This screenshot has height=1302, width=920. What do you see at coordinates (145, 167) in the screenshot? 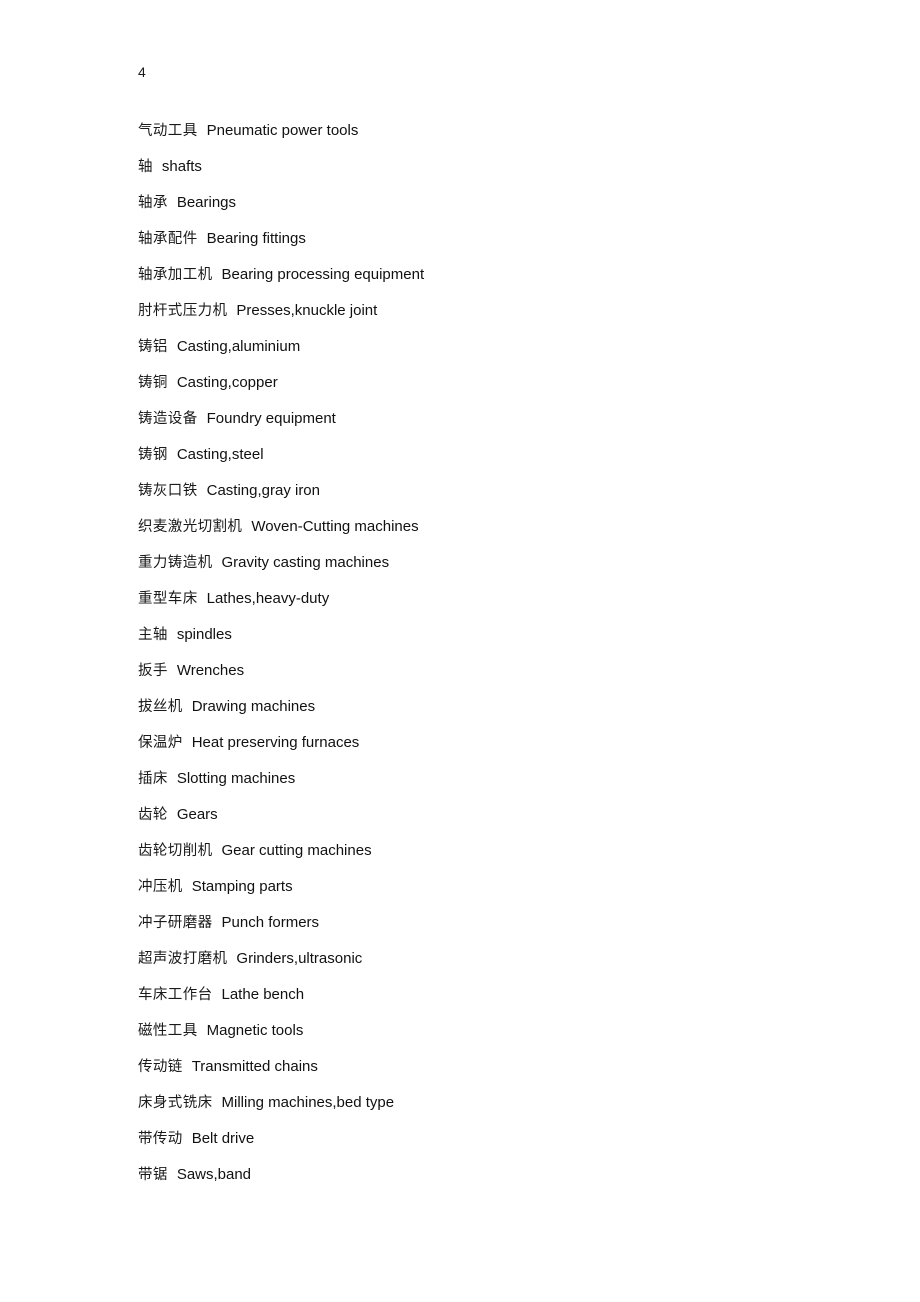
I see `glossary-term-zh: 轴` at bounding box center [145, 167].